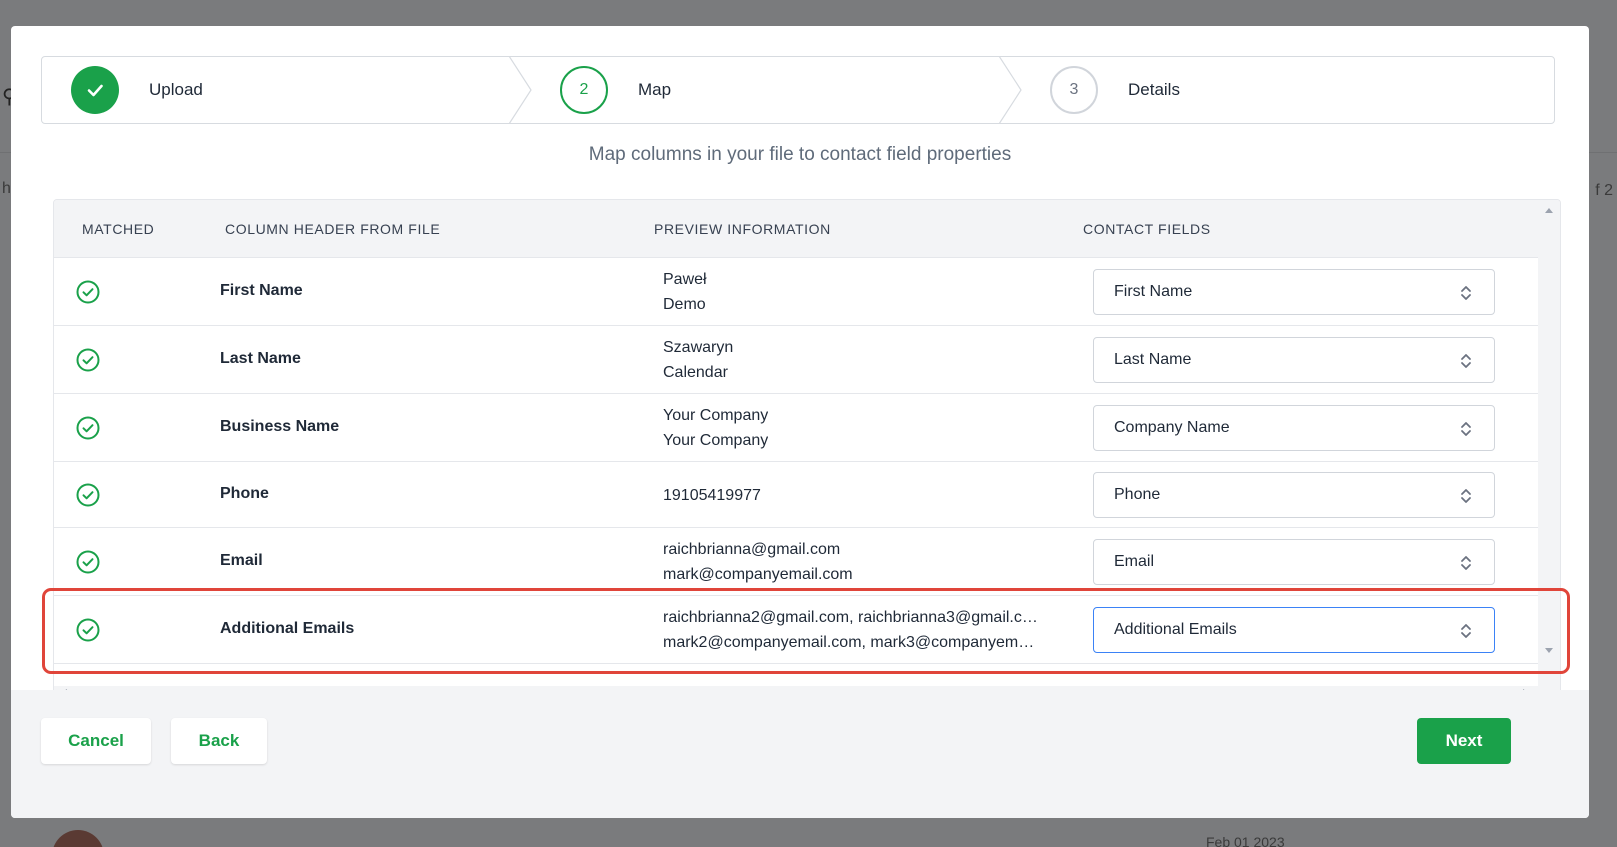 This screenshot has height=847, width=1617. Describe the element at coordinates (241, 560) in the screenshot. I see `column-header-name: Email` at that location.